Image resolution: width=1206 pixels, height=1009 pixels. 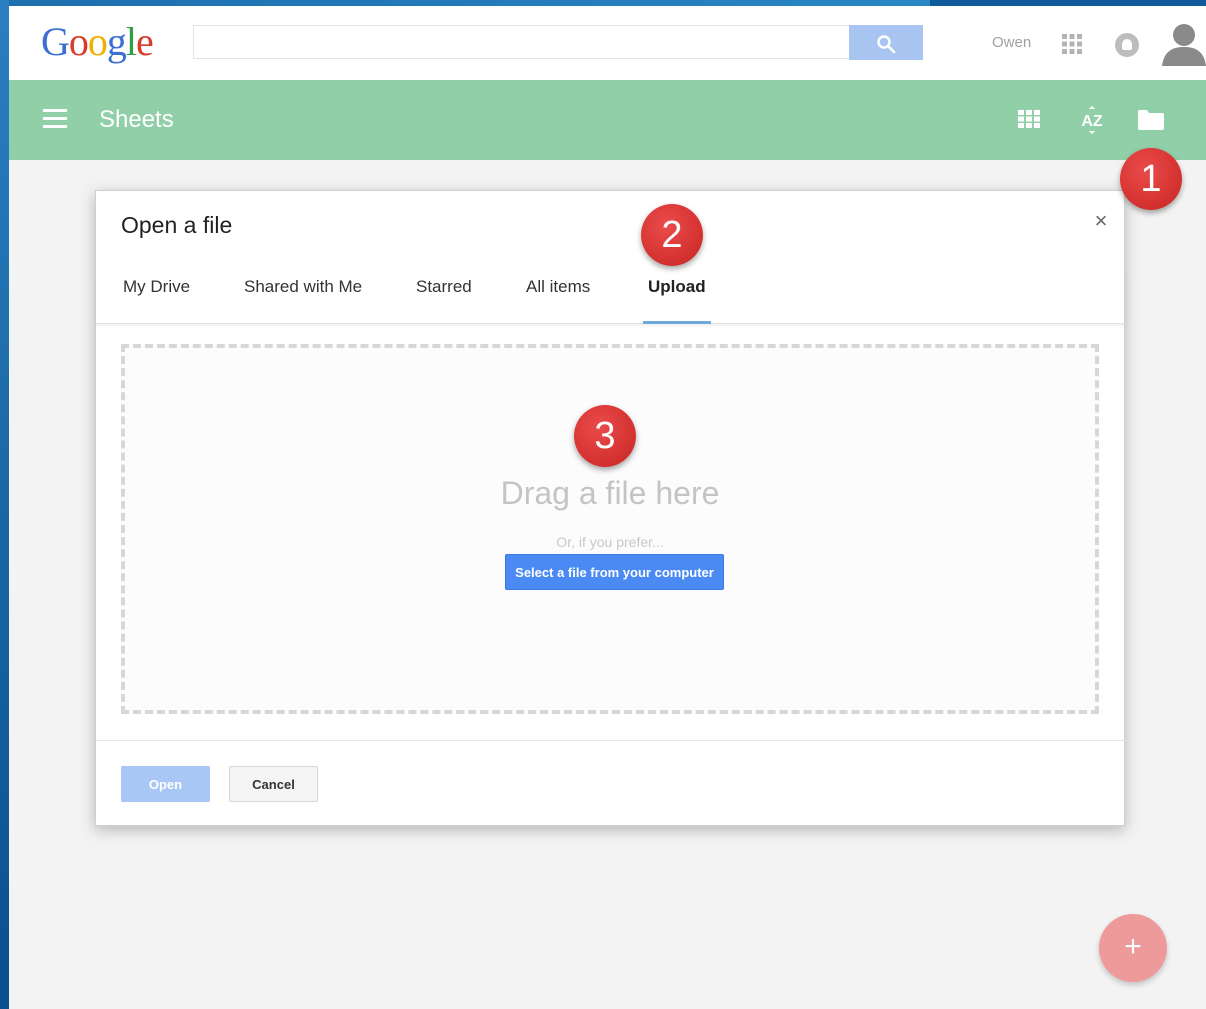 I want to click on cancel-button: Cancel, so click(x=273, y=784).